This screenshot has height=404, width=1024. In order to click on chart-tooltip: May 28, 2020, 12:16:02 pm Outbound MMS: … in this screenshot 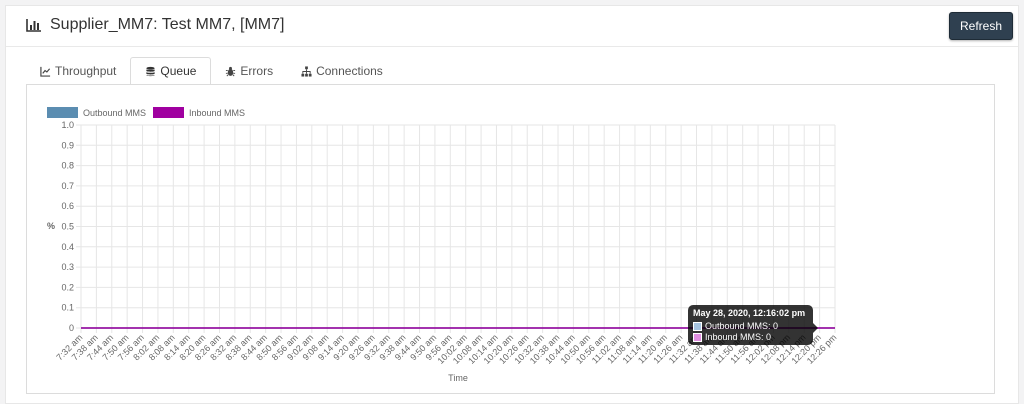, I will do `click(750, 325)`.